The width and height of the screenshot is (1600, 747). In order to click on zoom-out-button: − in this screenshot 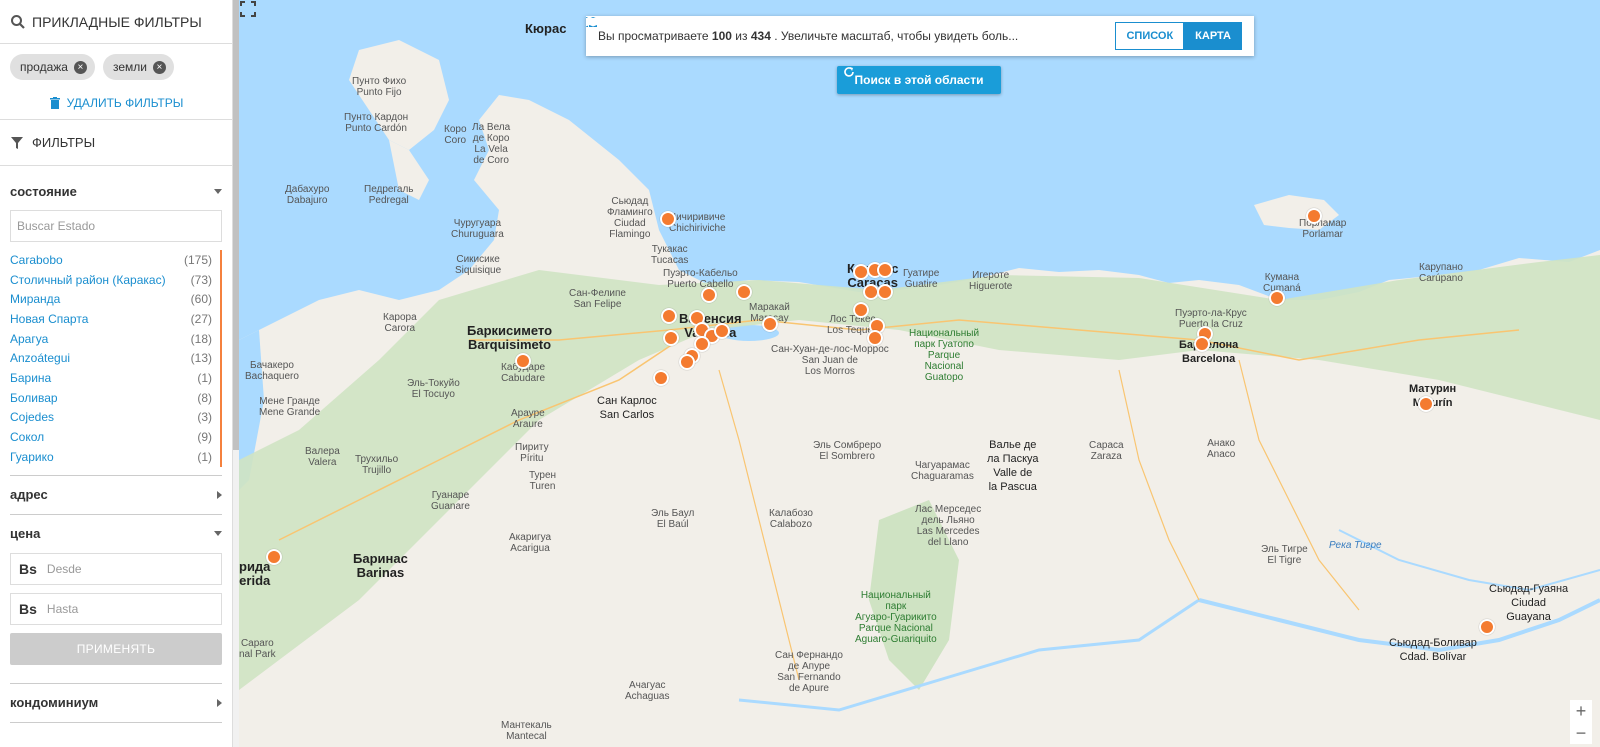, I will do `click(1581, 733)`.